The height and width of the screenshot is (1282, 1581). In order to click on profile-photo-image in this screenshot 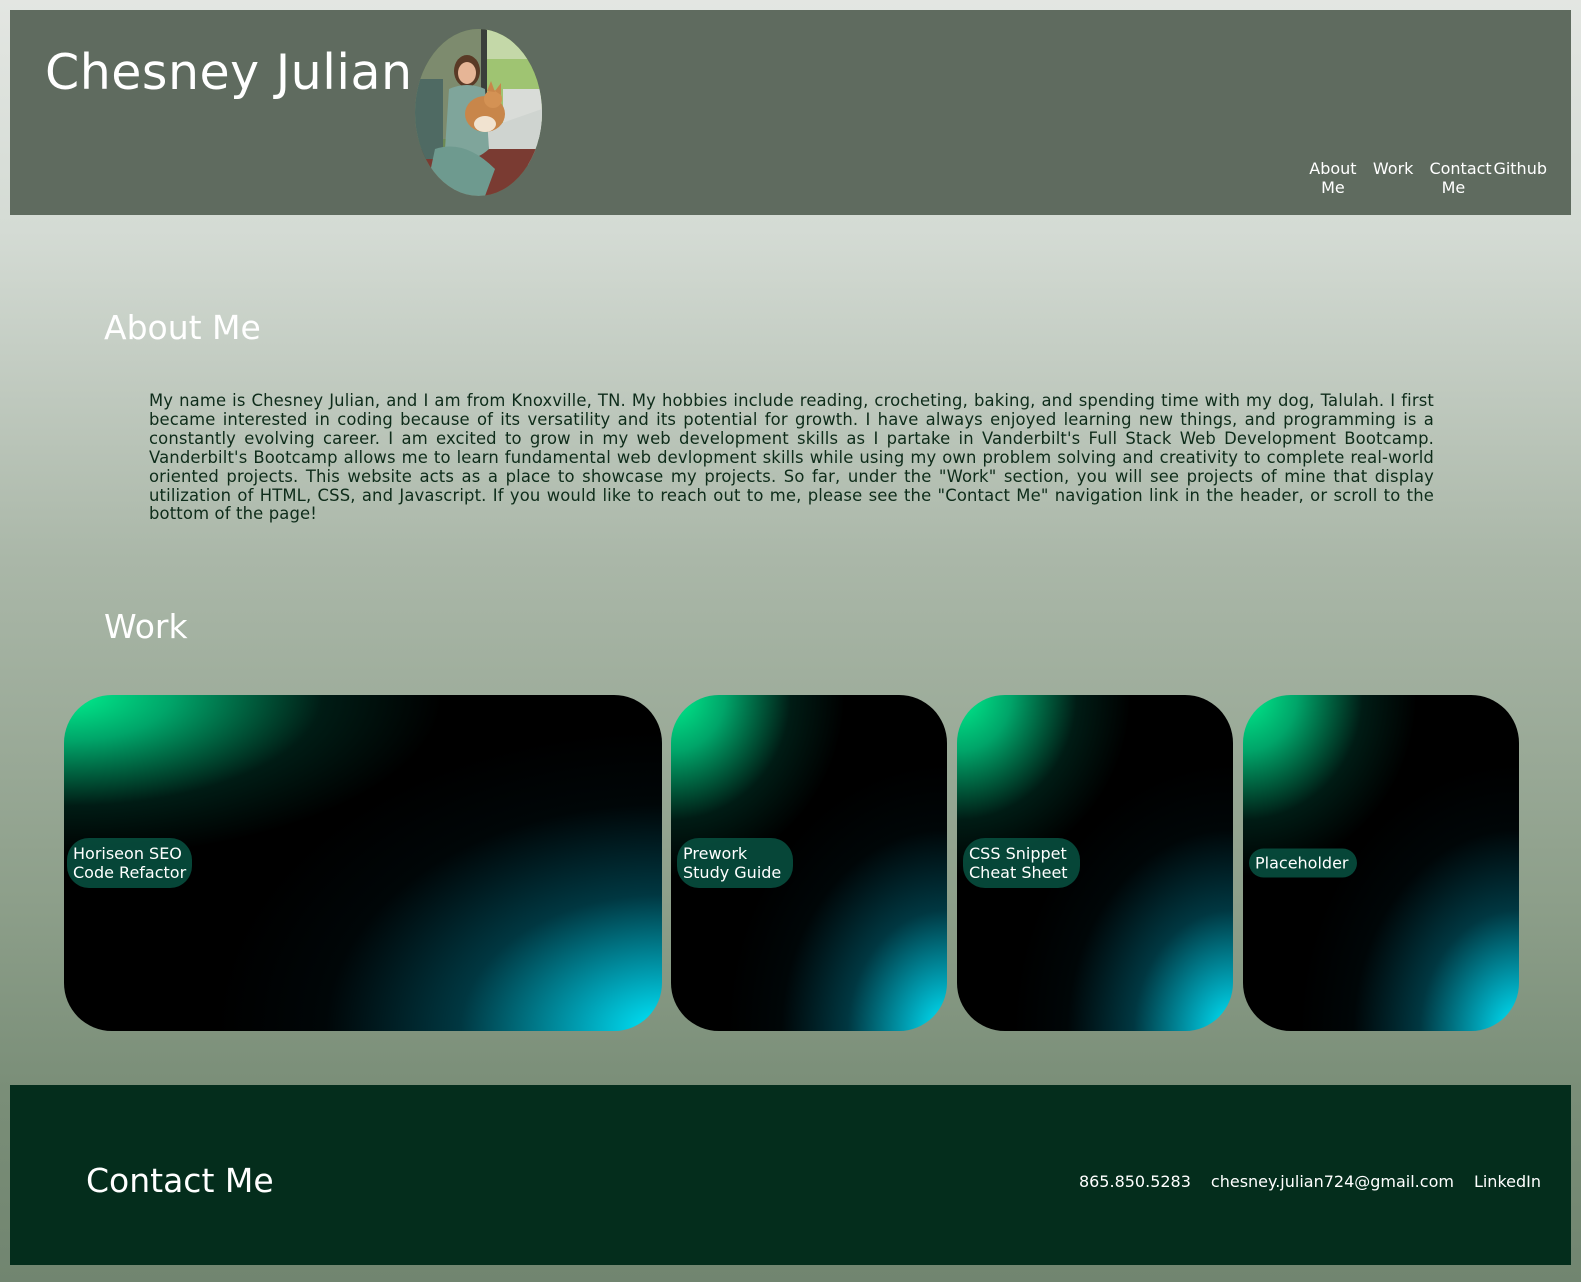, I will do `click(478, 112)`.